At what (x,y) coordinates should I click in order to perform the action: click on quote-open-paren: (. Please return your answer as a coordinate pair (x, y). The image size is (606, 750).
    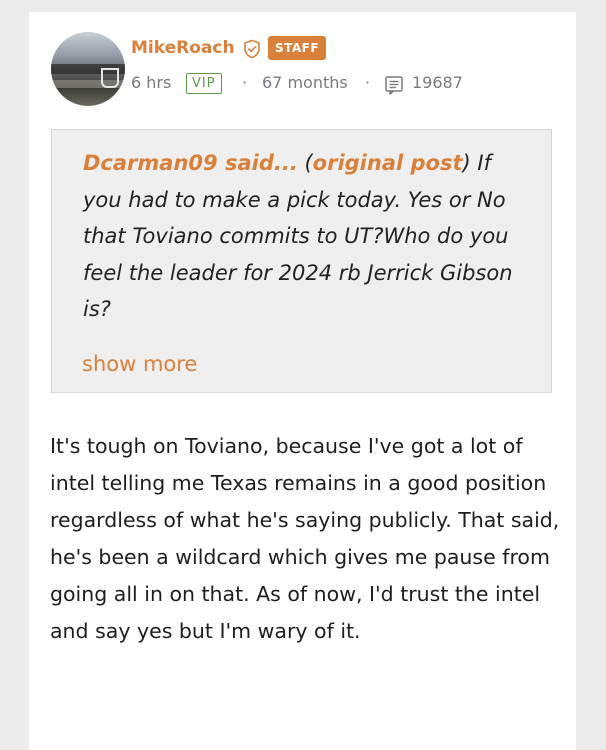
    Looking at the image, I should click on (305, 163).